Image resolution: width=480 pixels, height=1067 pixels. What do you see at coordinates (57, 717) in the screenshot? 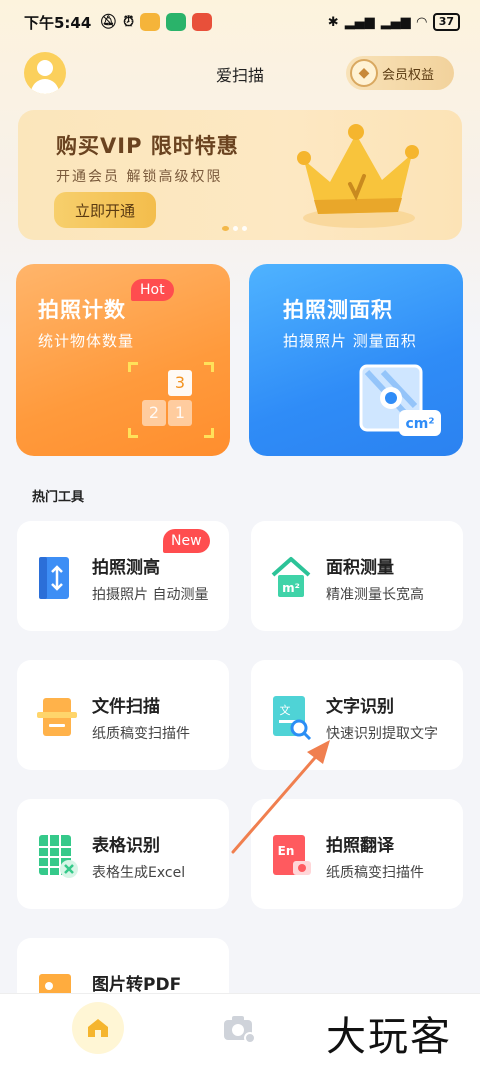
I see `document-scan-icon` at bounding box center [57, 717].